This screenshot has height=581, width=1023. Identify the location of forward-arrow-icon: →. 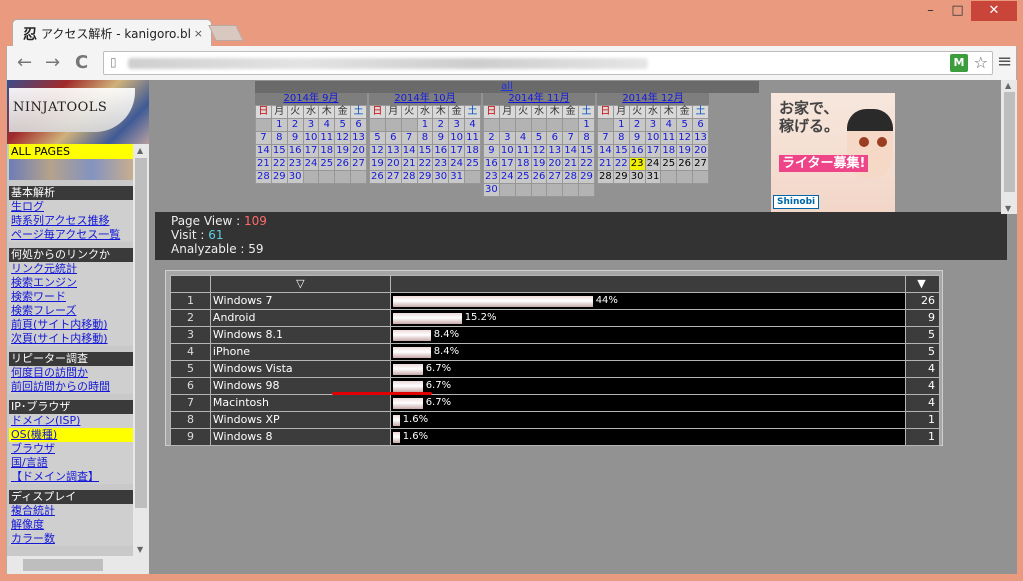
(52, 62).